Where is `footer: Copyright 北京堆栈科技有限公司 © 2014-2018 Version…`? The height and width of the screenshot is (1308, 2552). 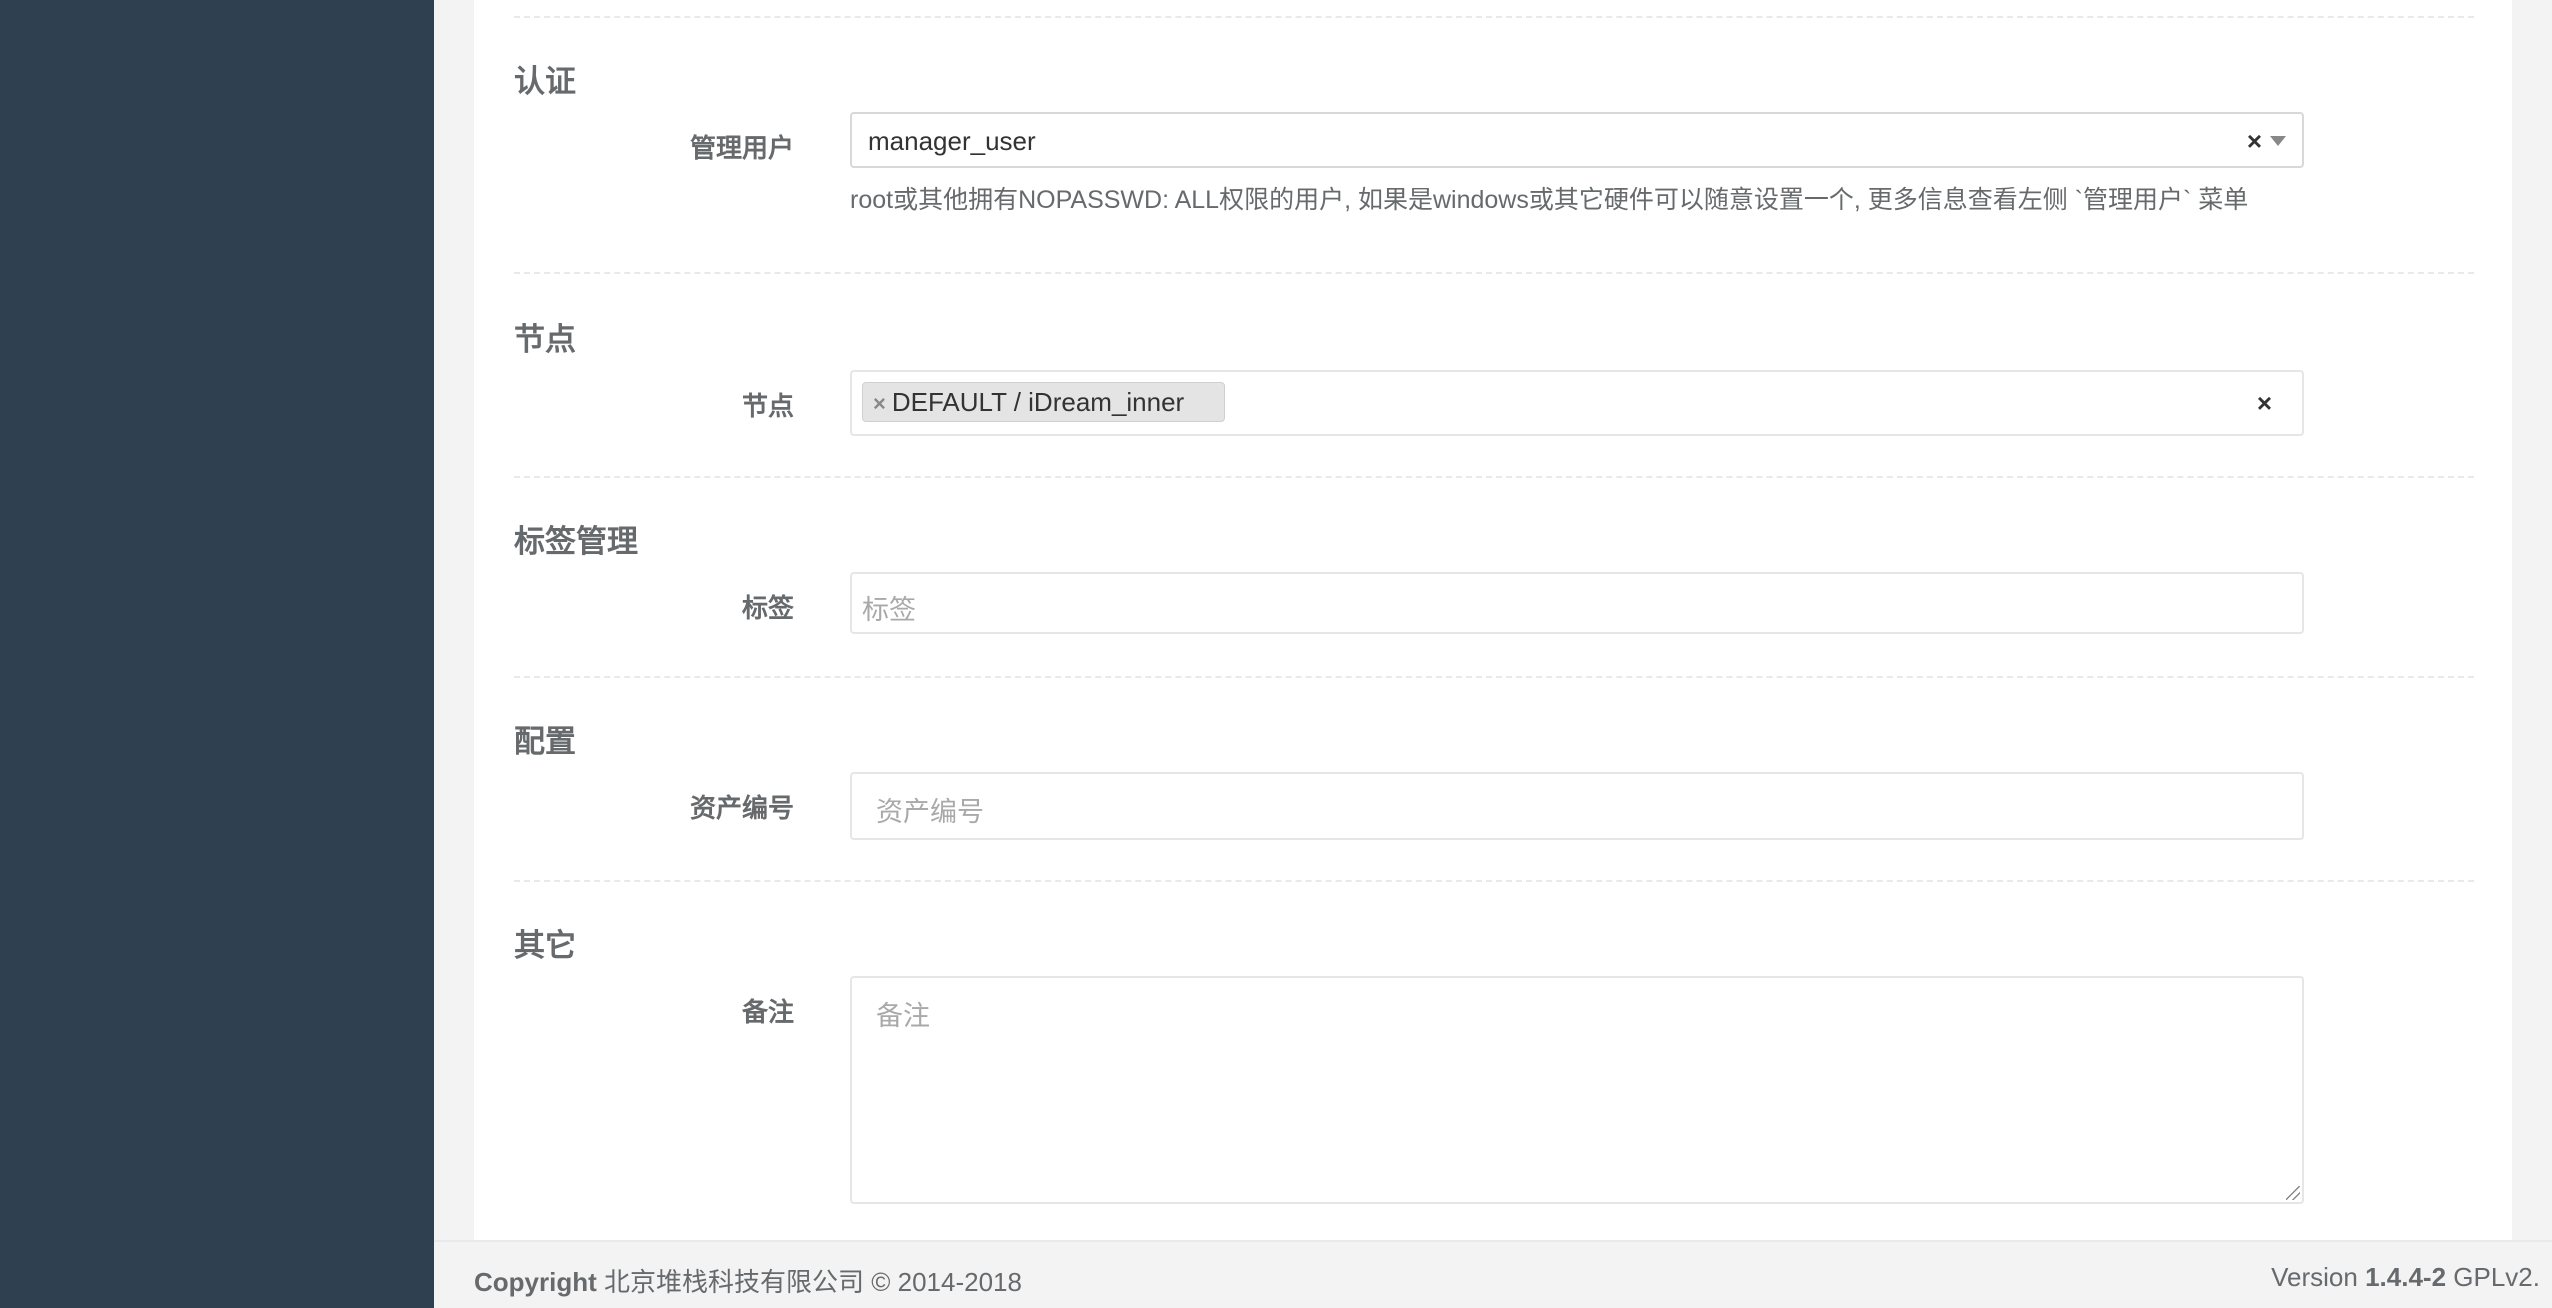 footer: Copyright 北京堆栈科技有限公司 © 2014-2018 Version… is located at coordinates (1493, 1274).